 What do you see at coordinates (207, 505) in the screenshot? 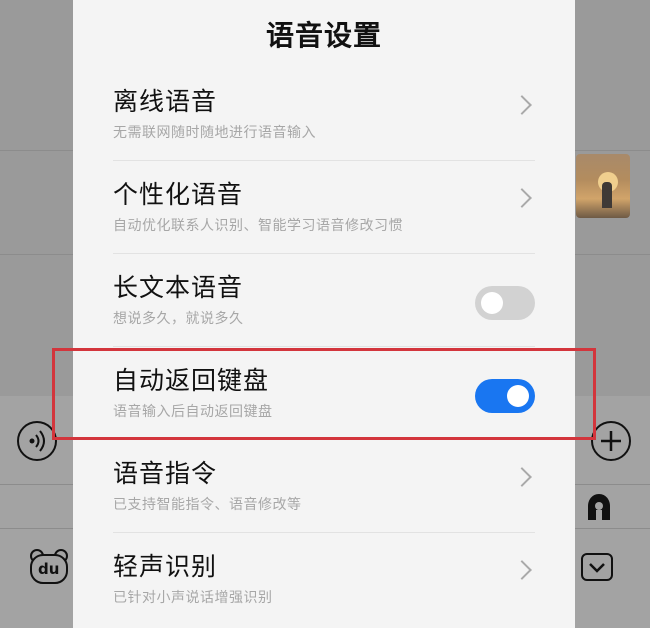
I see `row-subtitle: 已支持智能指令、语音修改等` at bounding box center [207, 505].